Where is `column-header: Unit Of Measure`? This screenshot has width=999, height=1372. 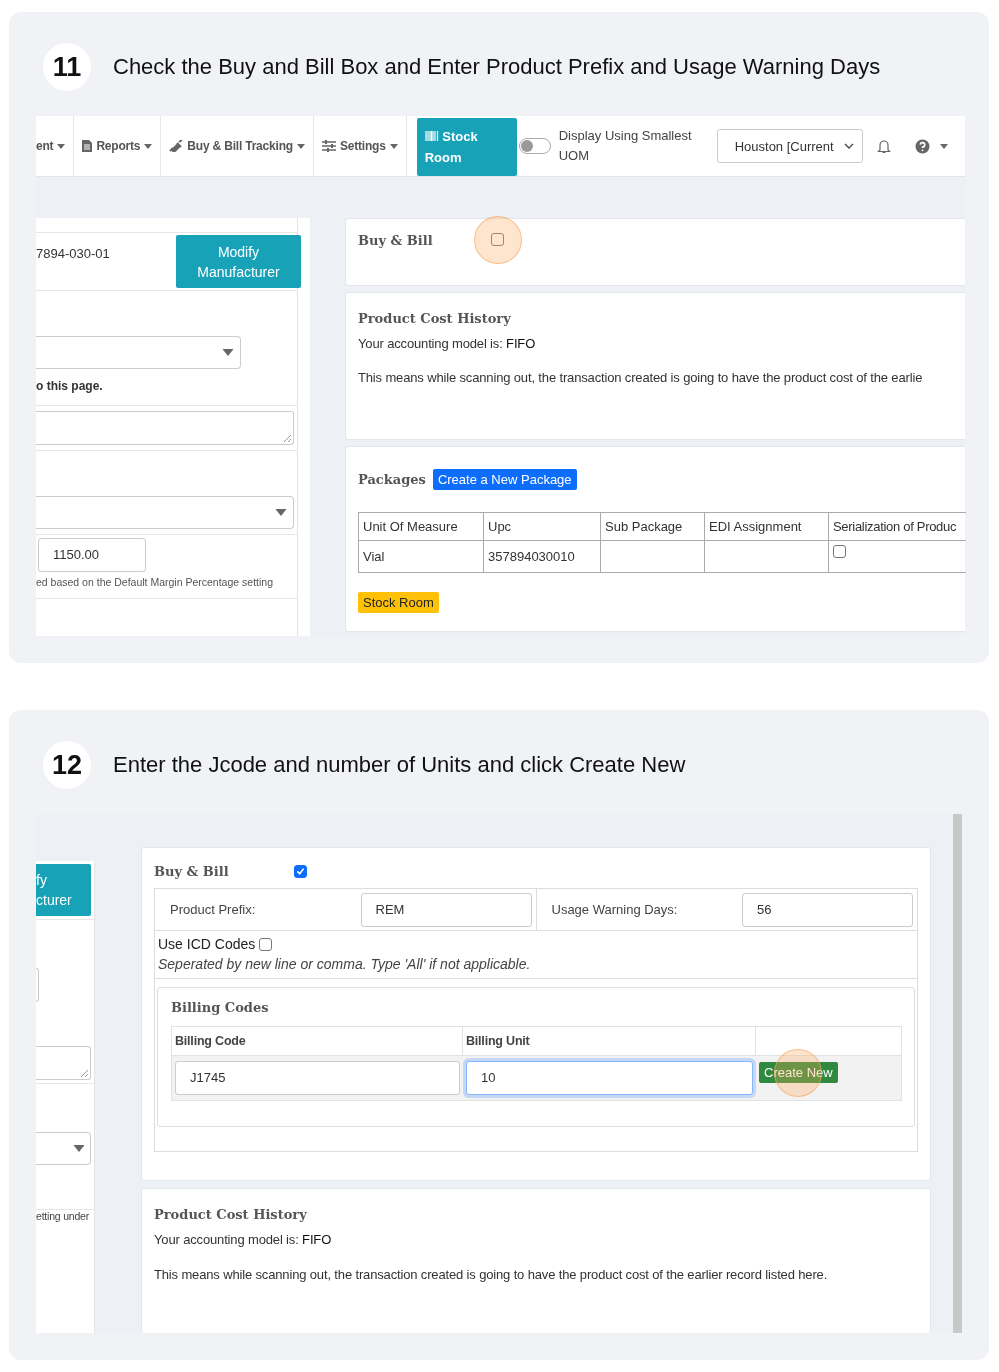 column-header: Unit Of Measure is located at coordinates (421, 526).